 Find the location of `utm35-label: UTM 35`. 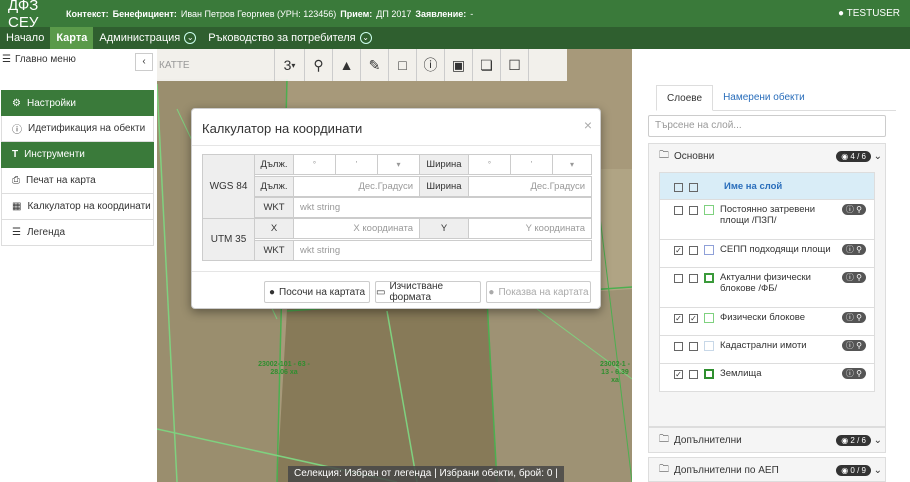

utm35-label: UTM 35 is located at coordinates (228, 239).